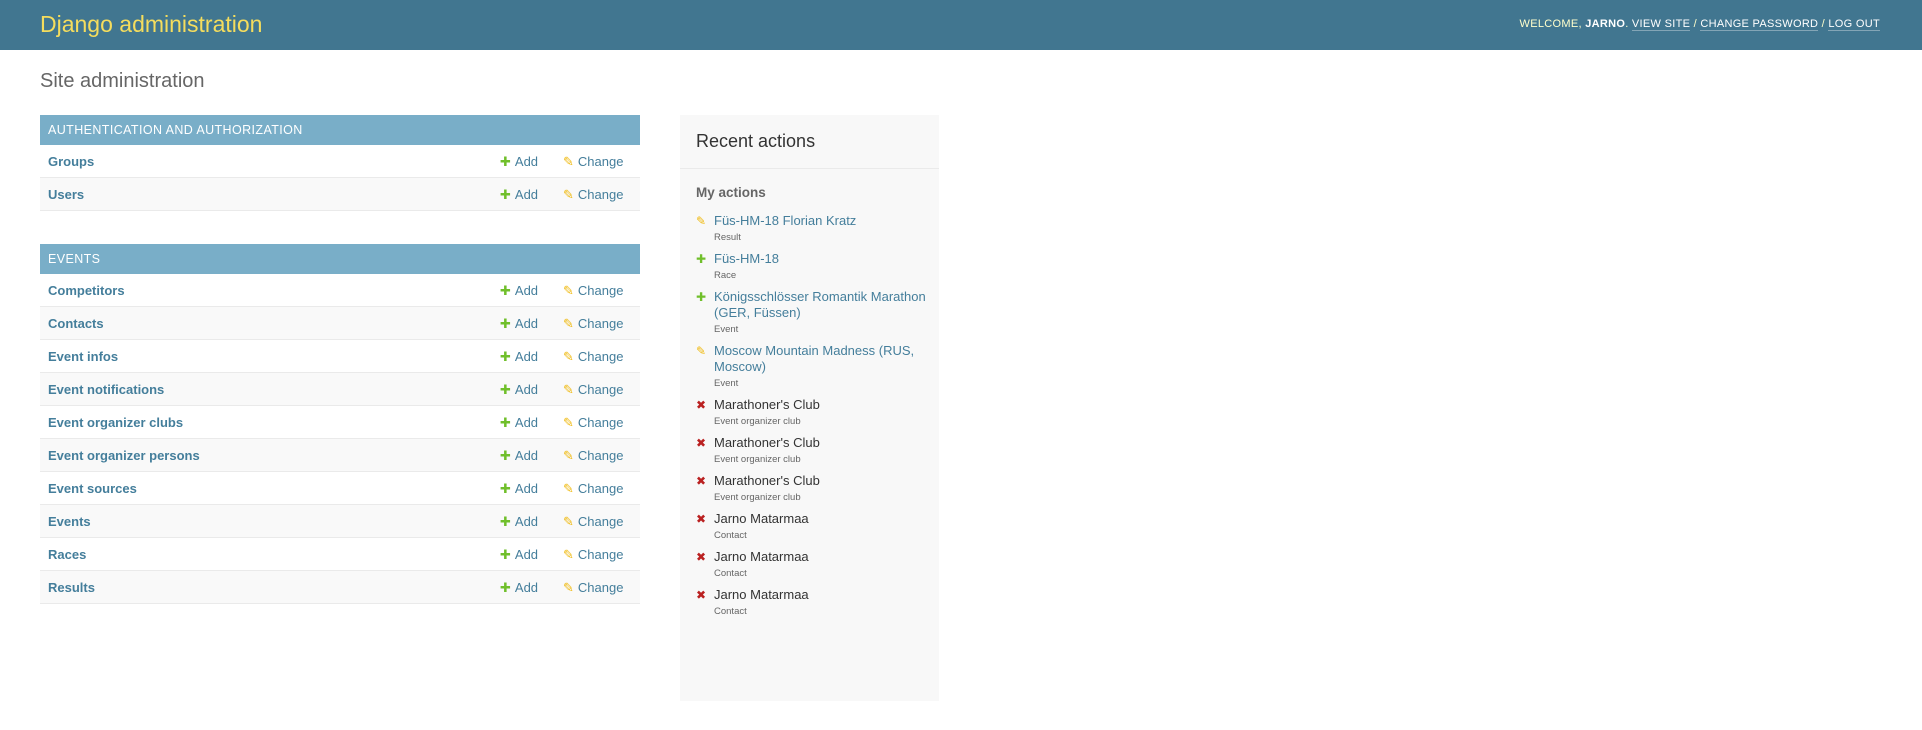  What do you see at coordinates (71, 587) in the screenshot?
I see `model-link: Results` at bounding box center [71, 587].